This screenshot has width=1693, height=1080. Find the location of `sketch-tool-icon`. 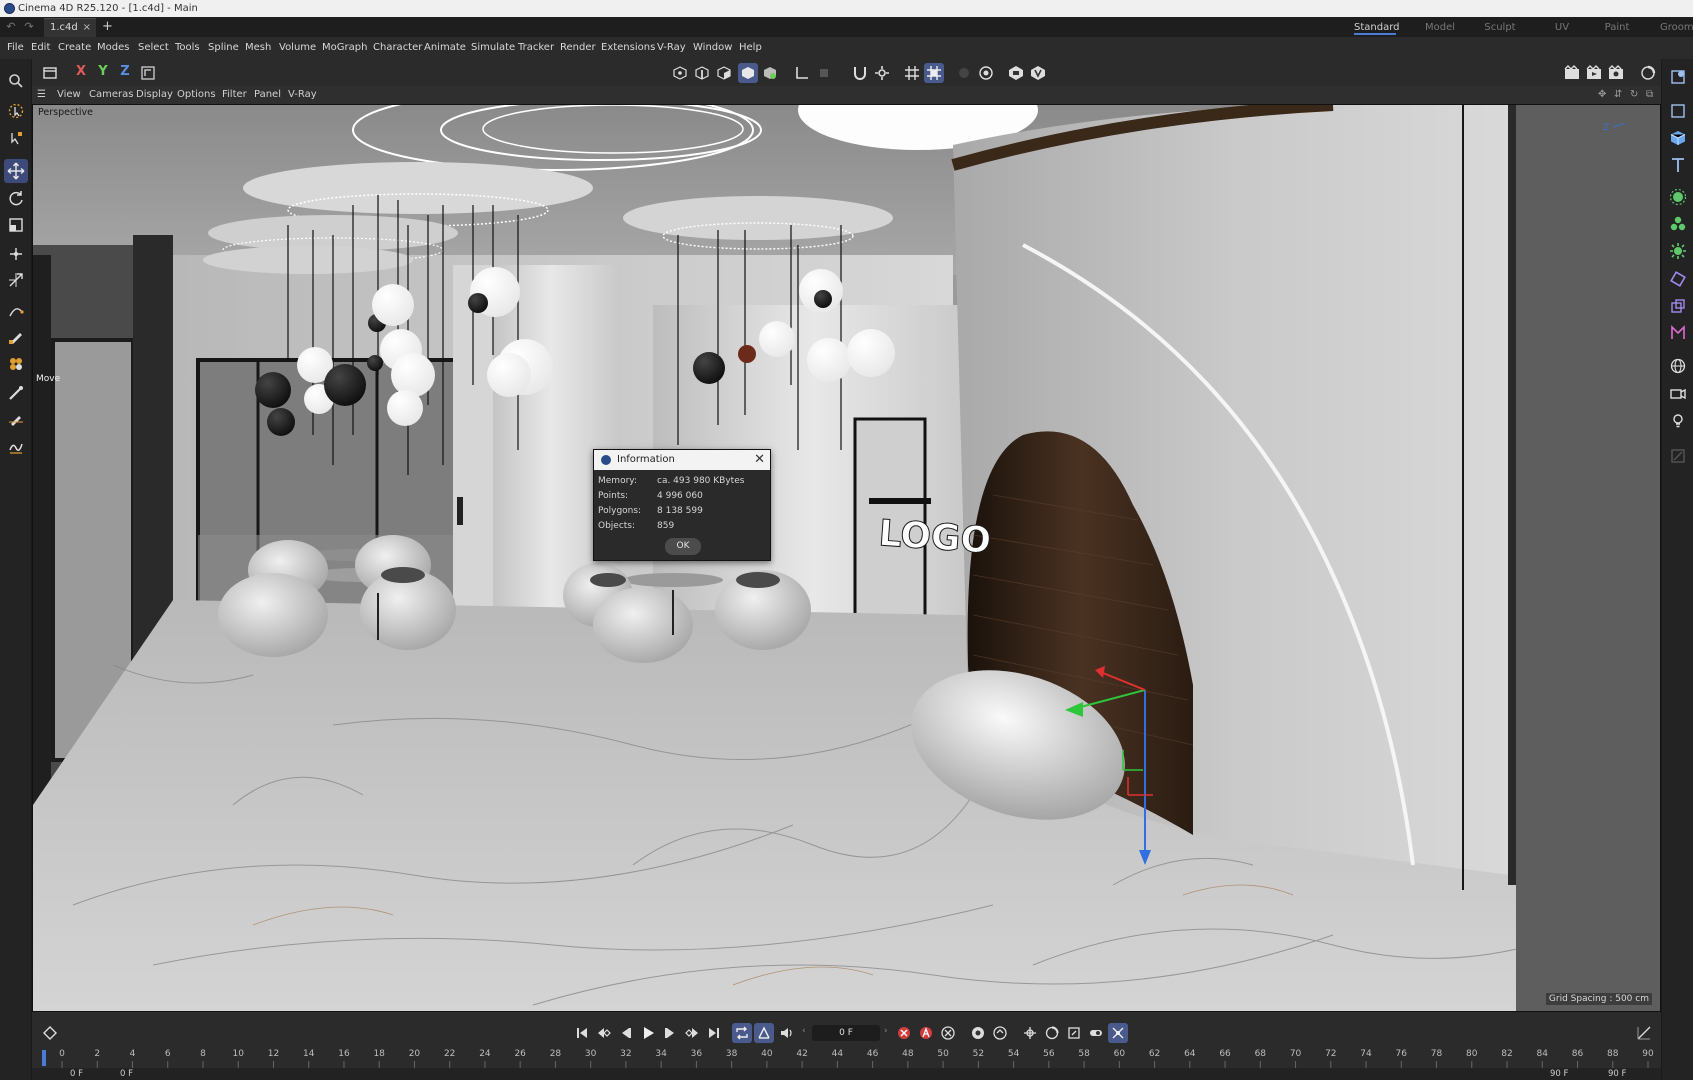

sketch-tool-icon is located at coordinates (16, 337).